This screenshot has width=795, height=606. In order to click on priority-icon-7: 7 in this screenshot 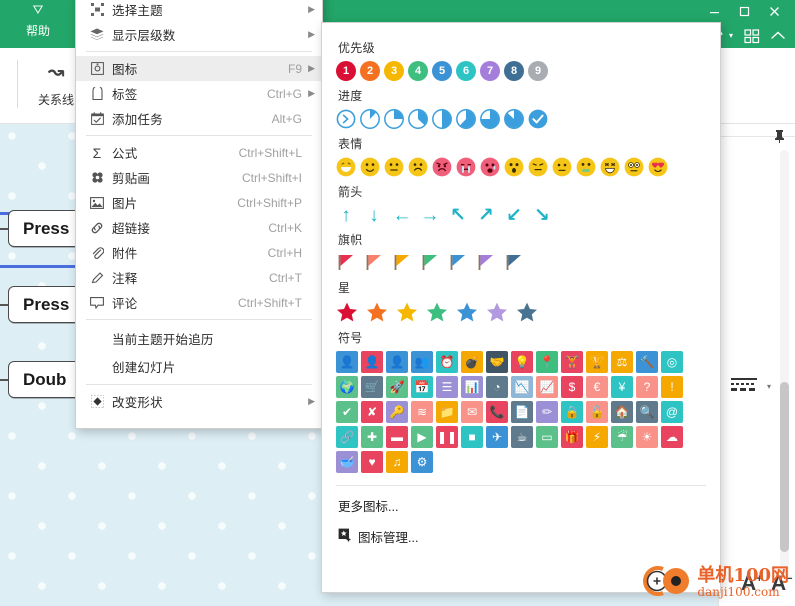, I will do `click(490, 71)`.